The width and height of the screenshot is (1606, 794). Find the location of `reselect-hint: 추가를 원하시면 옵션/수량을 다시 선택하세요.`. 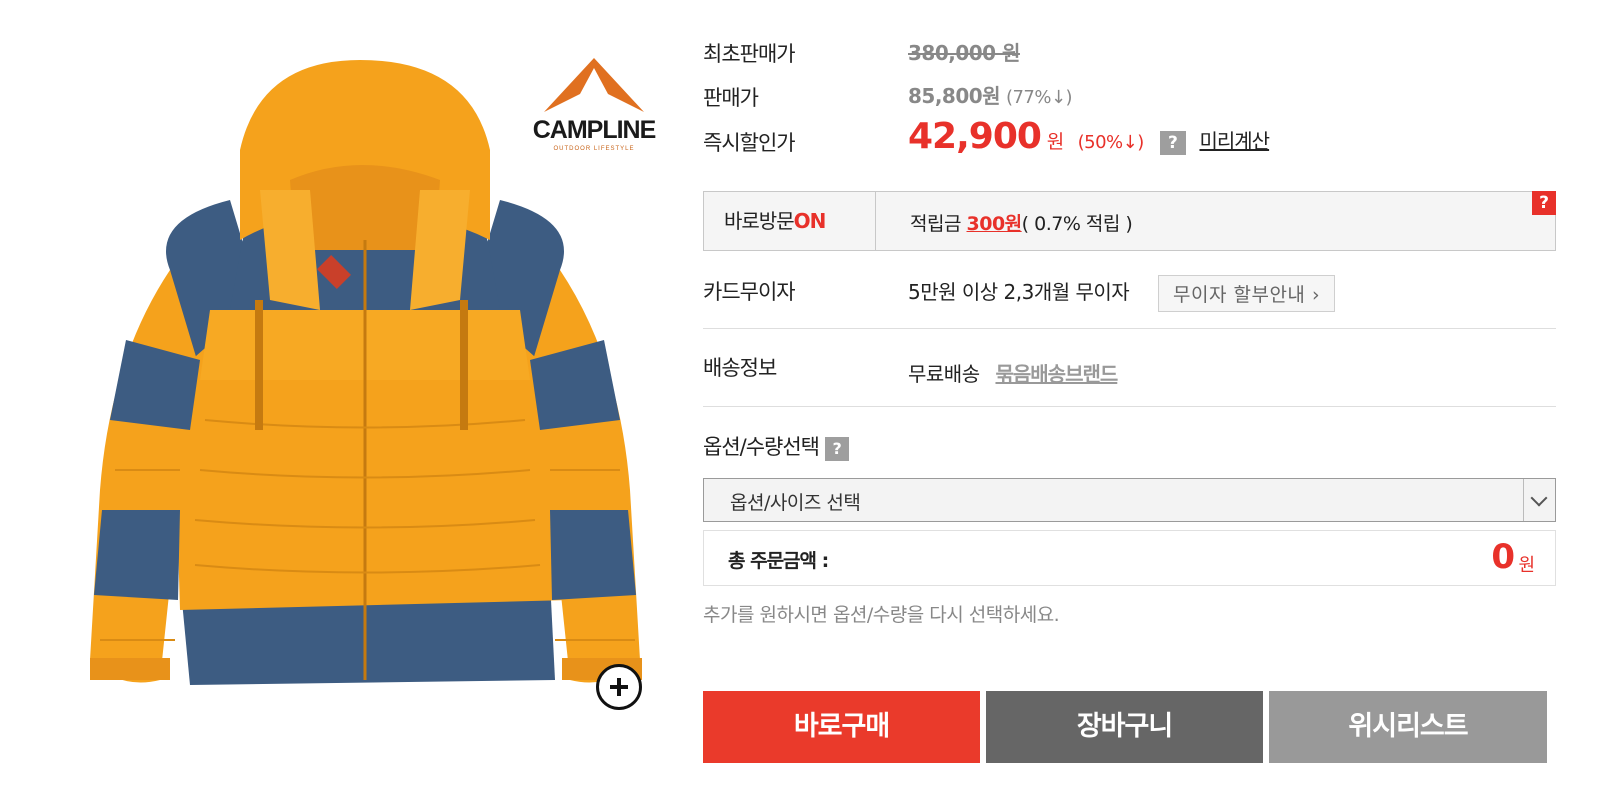

reselect-hint: 추가를 원하시면 옵션/수량을 다시 선택하세요. is located at coordinates (881, 615).